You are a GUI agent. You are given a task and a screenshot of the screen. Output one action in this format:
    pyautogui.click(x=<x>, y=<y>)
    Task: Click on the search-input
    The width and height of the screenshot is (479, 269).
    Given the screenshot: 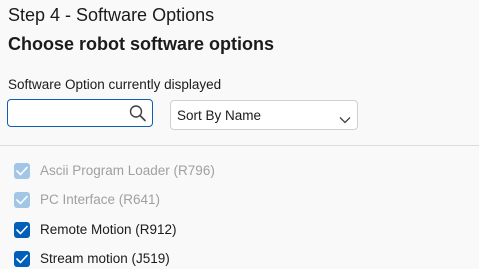 What is the action you would take?
    pyautogui.click(x=68, y=113)
    